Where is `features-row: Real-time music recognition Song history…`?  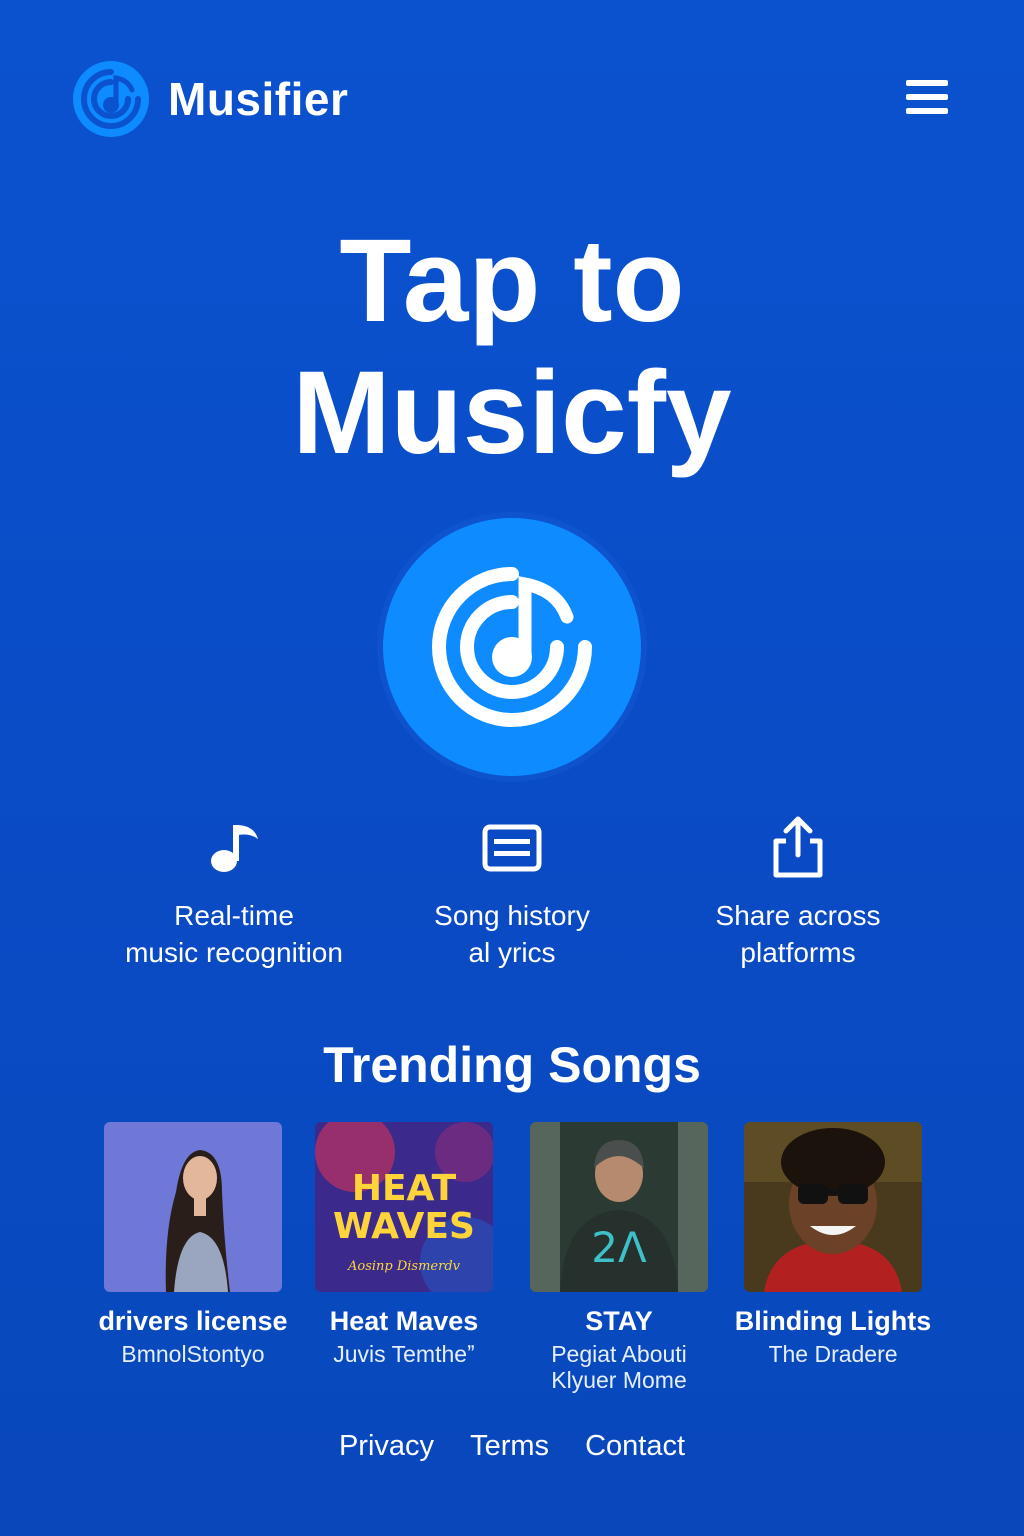 features-row: Real-time music recognition Song history… is located at coordinates (512, 900).